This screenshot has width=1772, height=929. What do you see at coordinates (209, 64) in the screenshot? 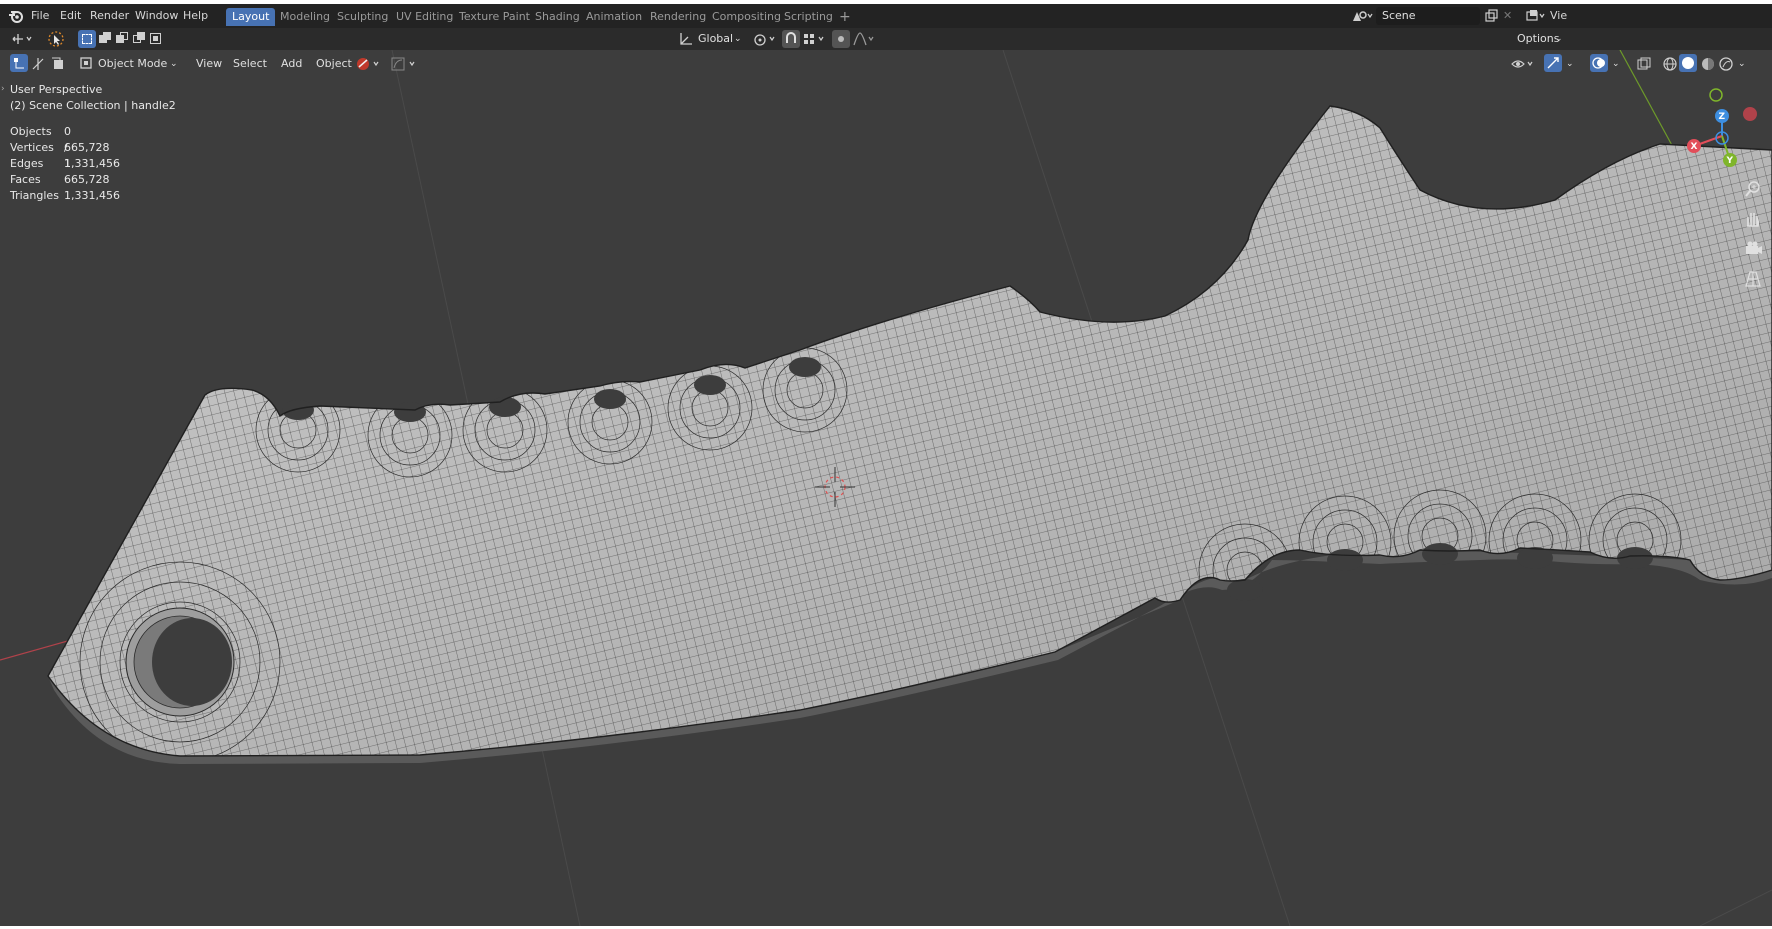
I see `menu-view: View` at bounding box center [209, 64].